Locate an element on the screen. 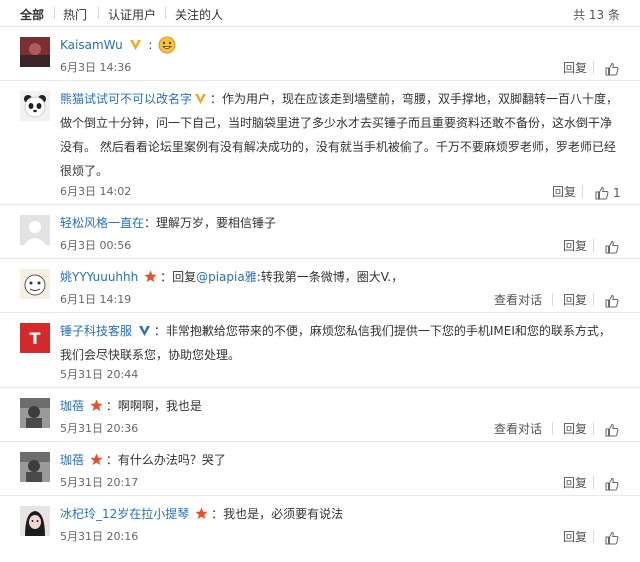  comment-body: 珈蓓 ：有什么办法吗？哭了 is located at coordinates (341, 460).